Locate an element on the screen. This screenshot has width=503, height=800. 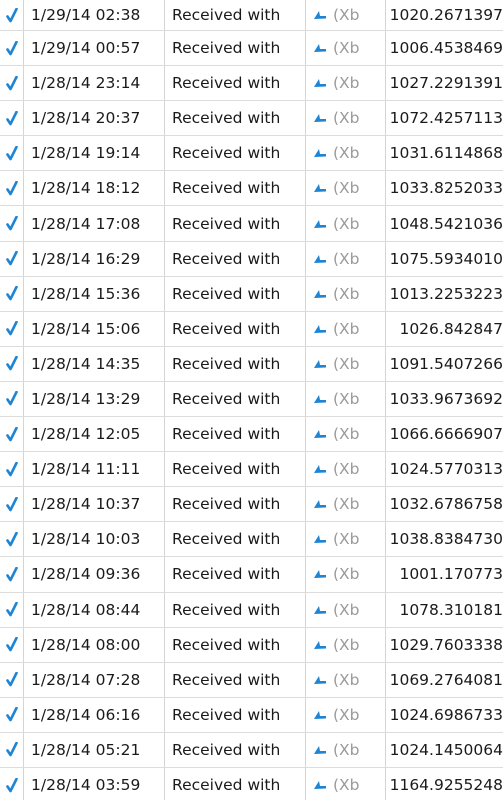
date-text: 1/29/14 00:57 is located at coordinates (86, 48).